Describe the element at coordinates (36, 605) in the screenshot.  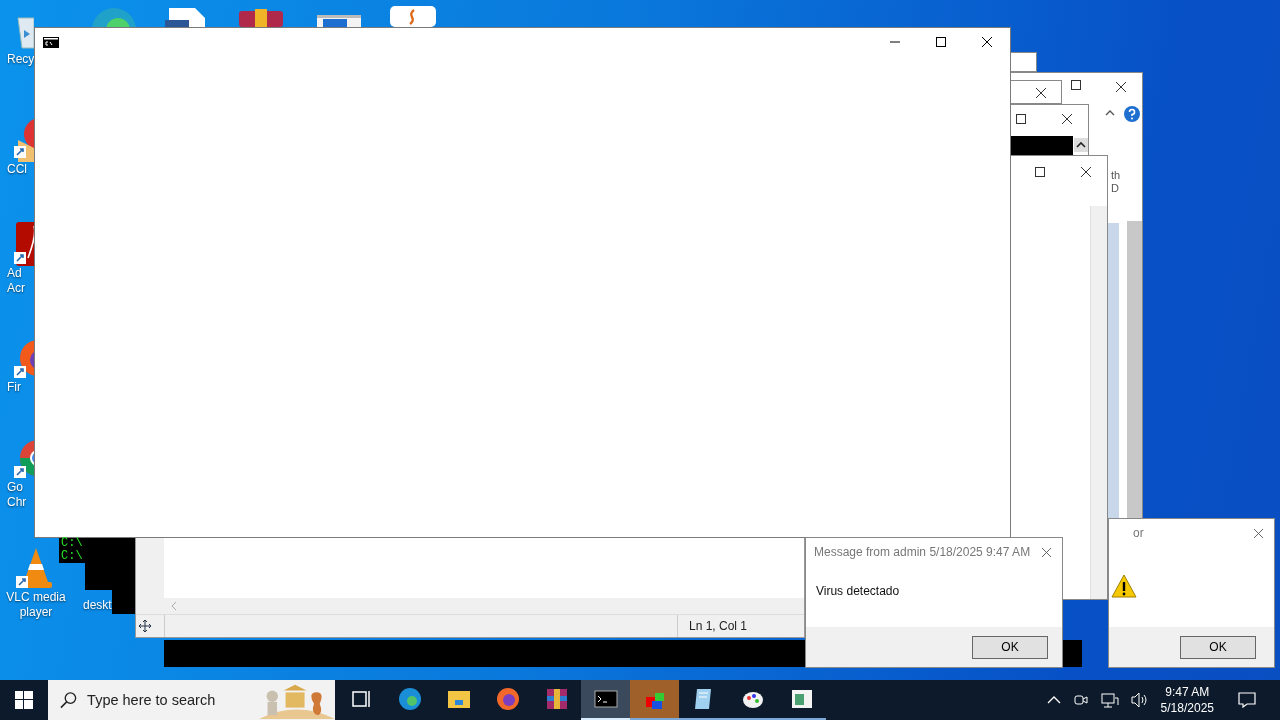
I see `icon-label: VLC media player` at that location.